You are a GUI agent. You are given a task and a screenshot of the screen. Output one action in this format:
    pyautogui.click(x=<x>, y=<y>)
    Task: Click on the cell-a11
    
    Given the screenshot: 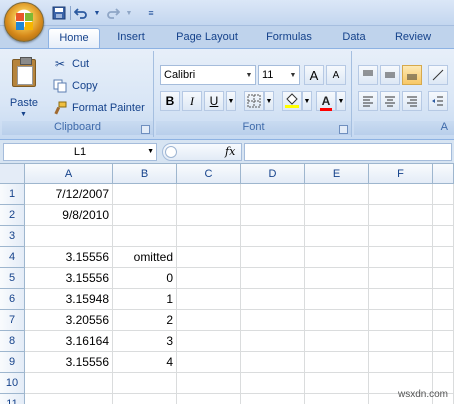 What is the action you would take?
    pyautogui.click(x=69, y=399)
    